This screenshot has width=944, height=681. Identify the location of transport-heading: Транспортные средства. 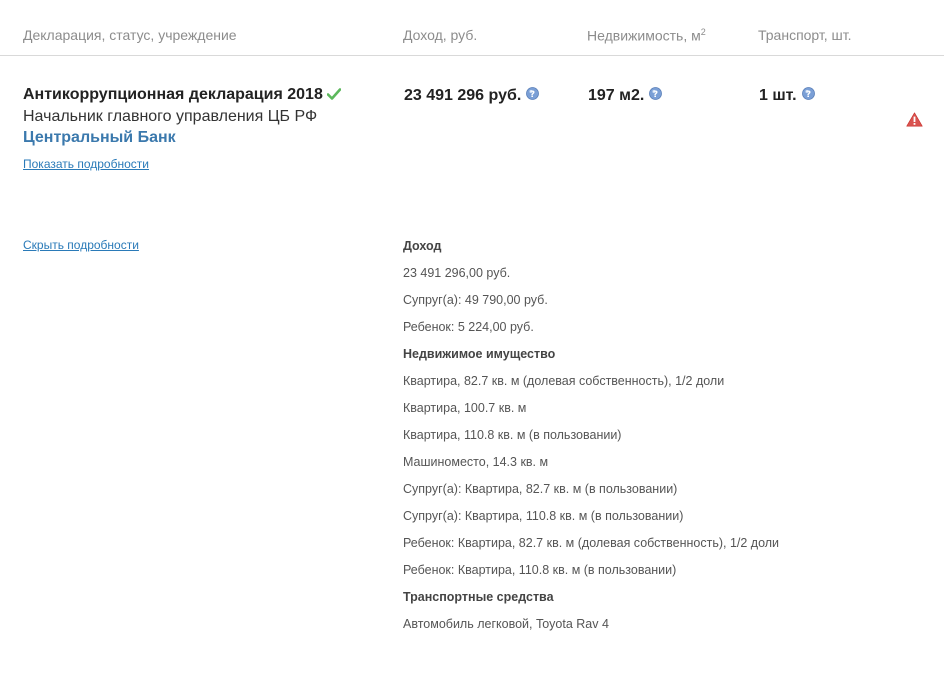
(478, 597).